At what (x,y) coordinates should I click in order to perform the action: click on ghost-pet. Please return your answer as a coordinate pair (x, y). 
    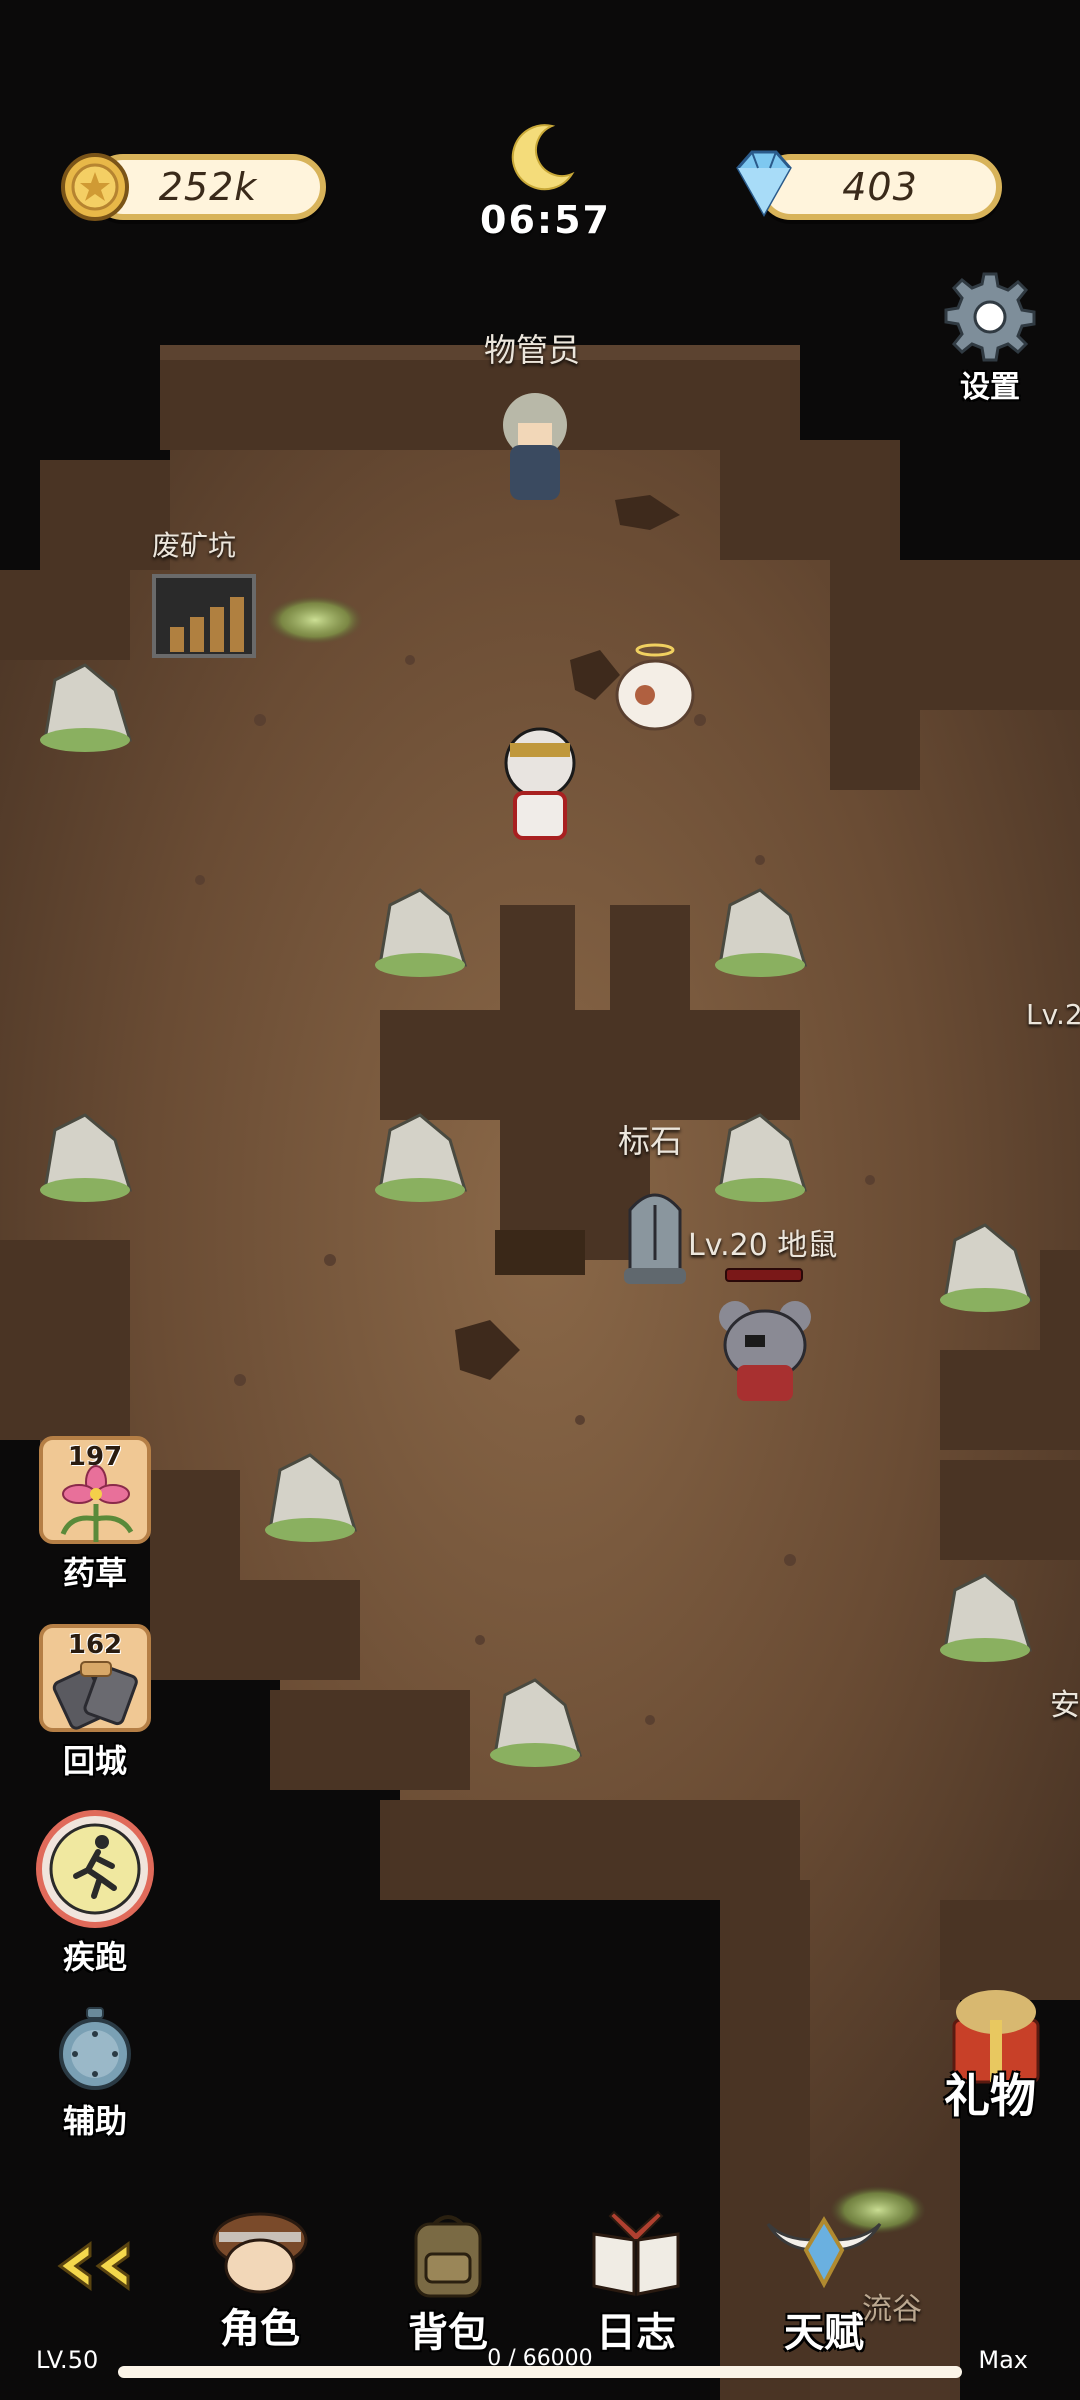
    Looking at the image, I should click on (655, 687).